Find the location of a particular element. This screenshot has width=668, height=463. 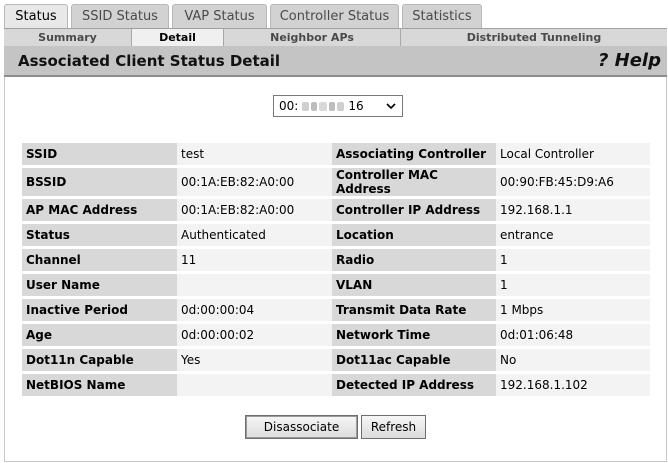

field-label: Dot11n Capable is located at coordinates (99, 360).